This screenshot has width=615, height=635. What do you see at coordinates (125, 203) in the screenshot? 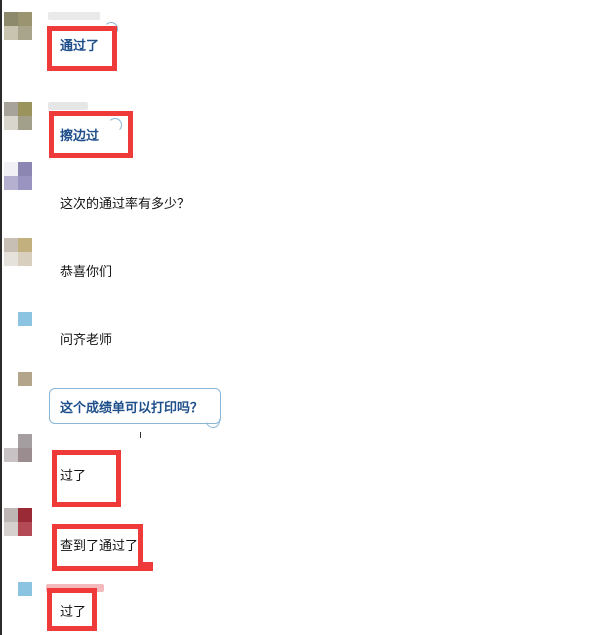
I see `message-text: 这次的通过率有多少？` at bounding box center [125, 203].